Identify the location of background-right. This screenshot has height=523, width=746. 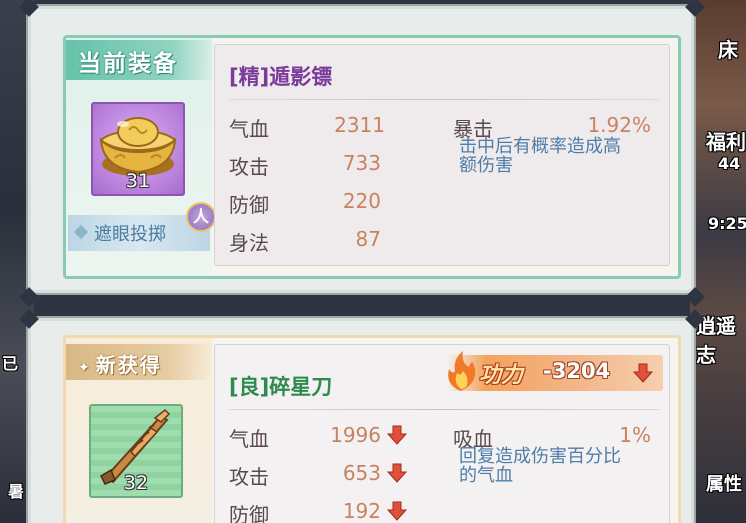
(718, 261).